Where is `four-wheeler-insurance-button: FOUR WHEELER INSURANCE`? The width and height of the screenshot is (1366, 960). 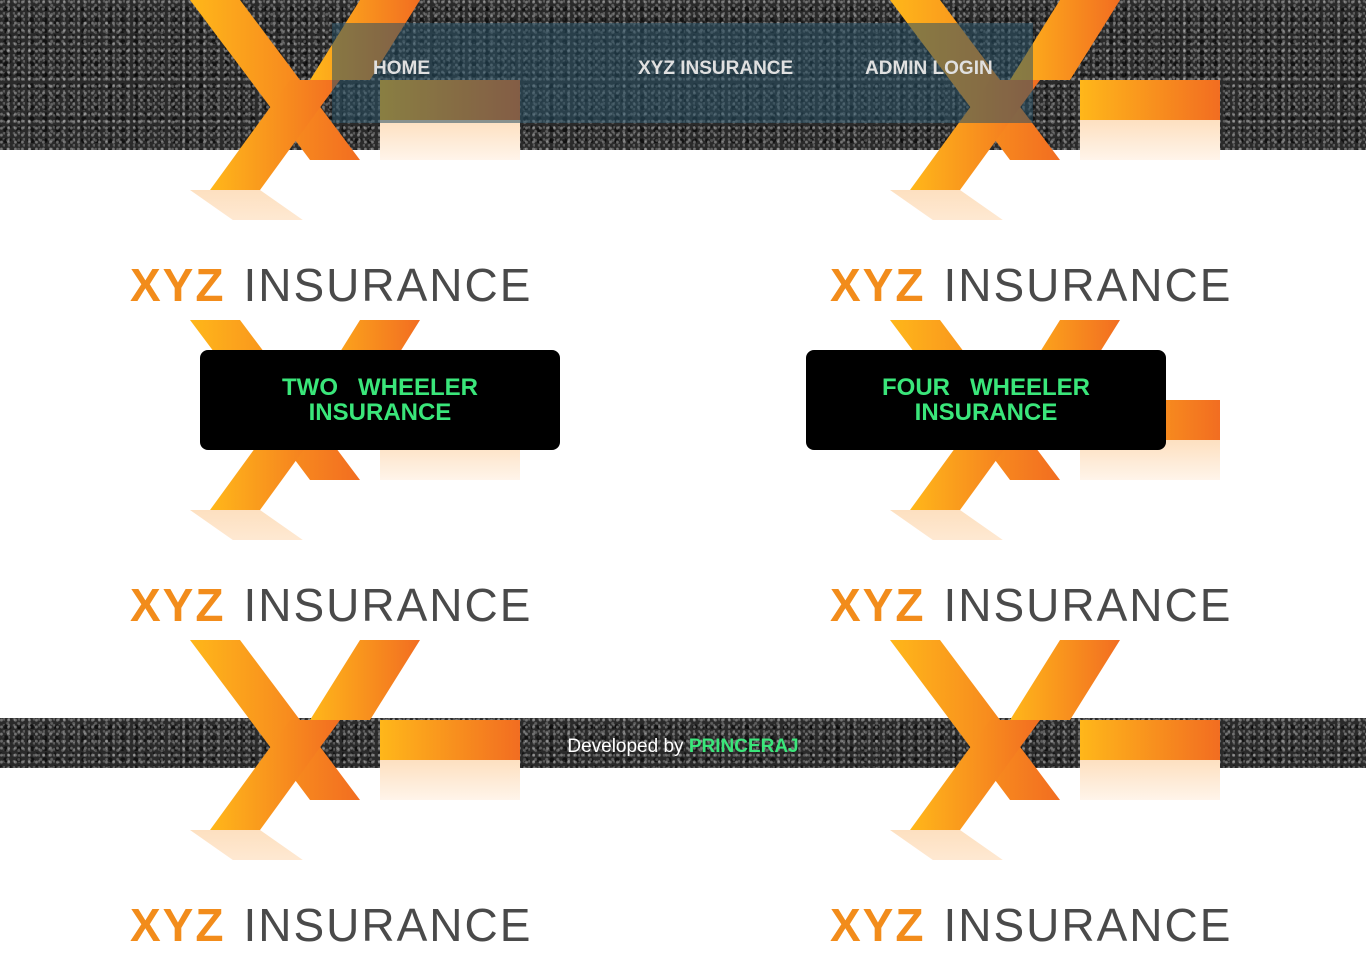 four-wheeler-insurance-button: FOUR WHEELER INSURANCE is located at coordinates (986, 400).